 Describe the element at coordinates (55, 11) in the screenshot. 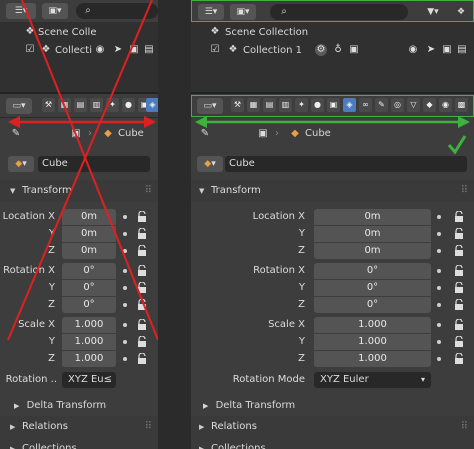

I see `display-mode-button: ▣▾` at that location.